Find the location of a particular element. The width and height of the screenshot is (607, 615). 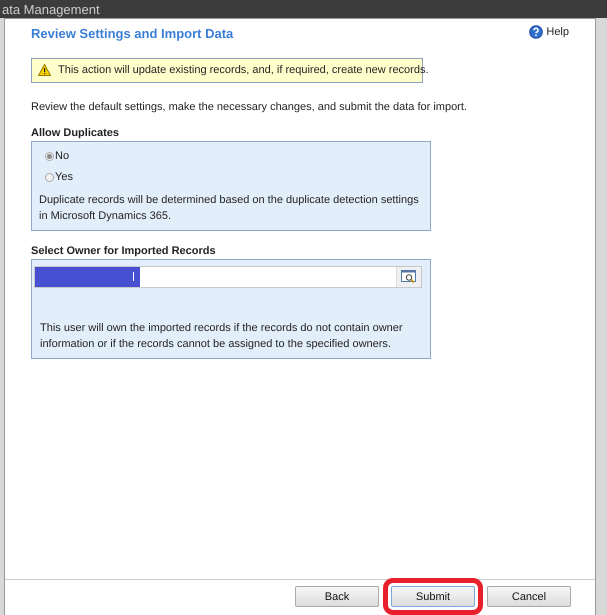

dialog-button: Cancel is located at coordinates (529, 596).